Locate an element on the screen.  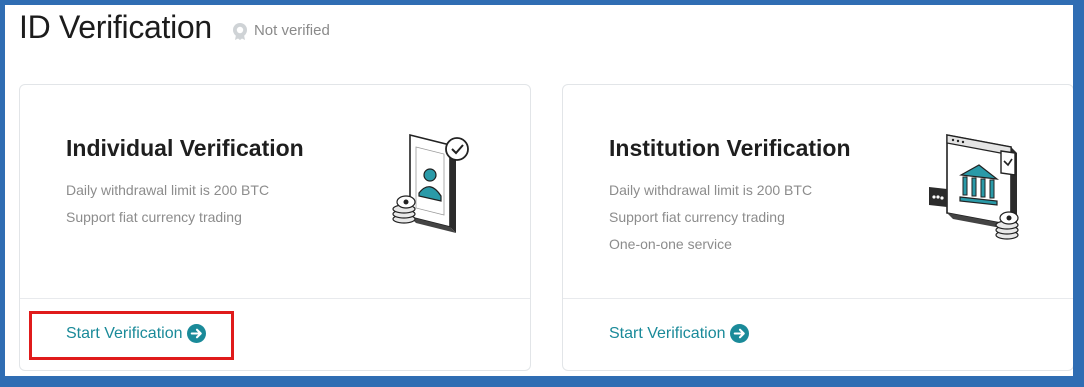
feature-item: One-on-one service is located at coordinates (670, 244).